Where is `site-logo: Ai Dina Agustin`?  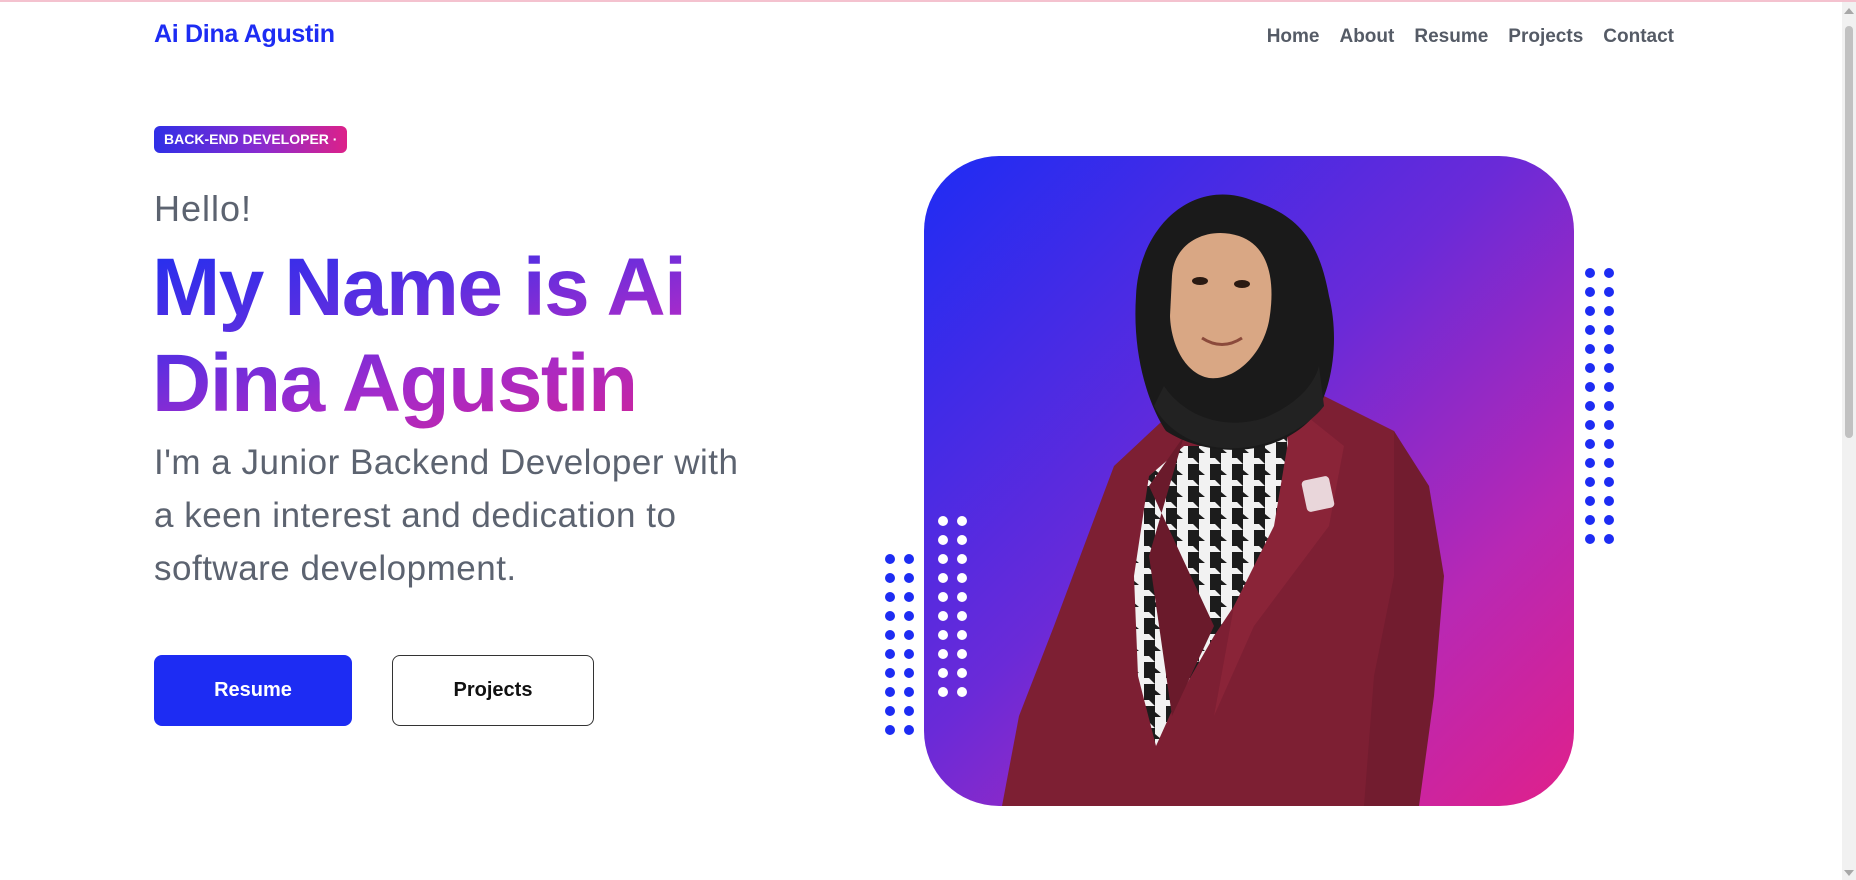 site-logo: Ai Dina Agustin is located at coordinates (244, 34).